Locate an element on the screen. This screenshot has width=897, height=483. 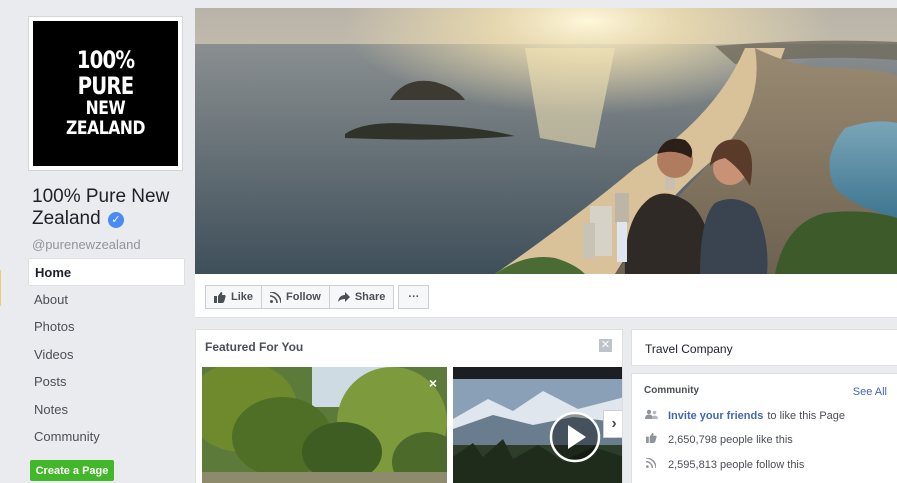
nav-item-posts: Posts is located at coordinates (106, 382).